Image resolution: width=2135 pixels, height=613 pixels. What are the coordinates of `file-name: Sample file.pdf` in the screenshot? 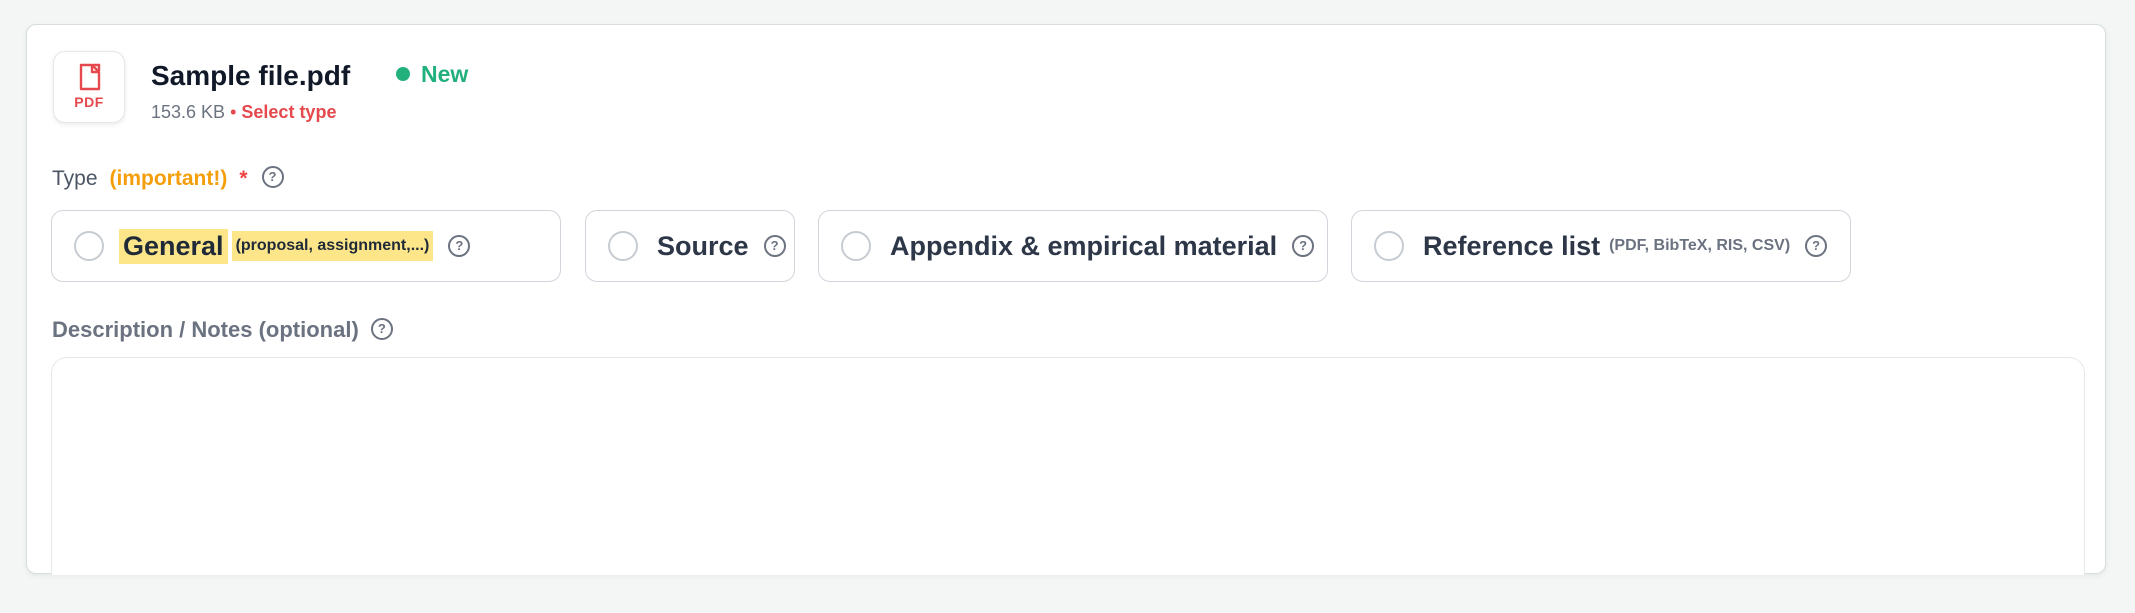 It's located at (251, 75).